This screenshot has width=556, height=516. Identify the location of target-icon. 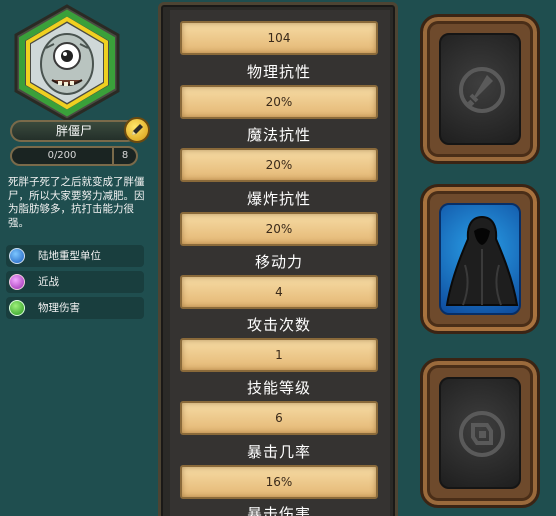
(17, 282).